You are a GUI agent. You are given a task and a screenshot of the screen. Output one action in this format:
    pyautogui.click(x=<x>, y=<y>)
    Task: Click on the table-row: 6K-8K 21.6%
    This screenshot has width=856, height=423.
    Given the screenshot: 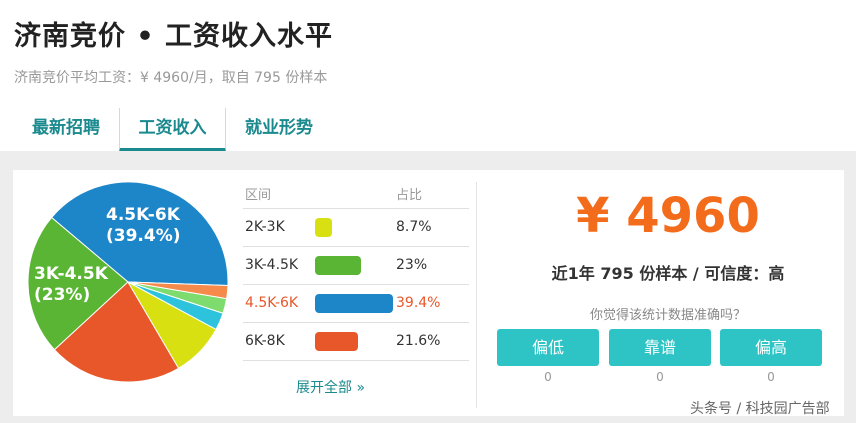 What is the action you would take?
    pyautogui.click(x=356, y=342)
    